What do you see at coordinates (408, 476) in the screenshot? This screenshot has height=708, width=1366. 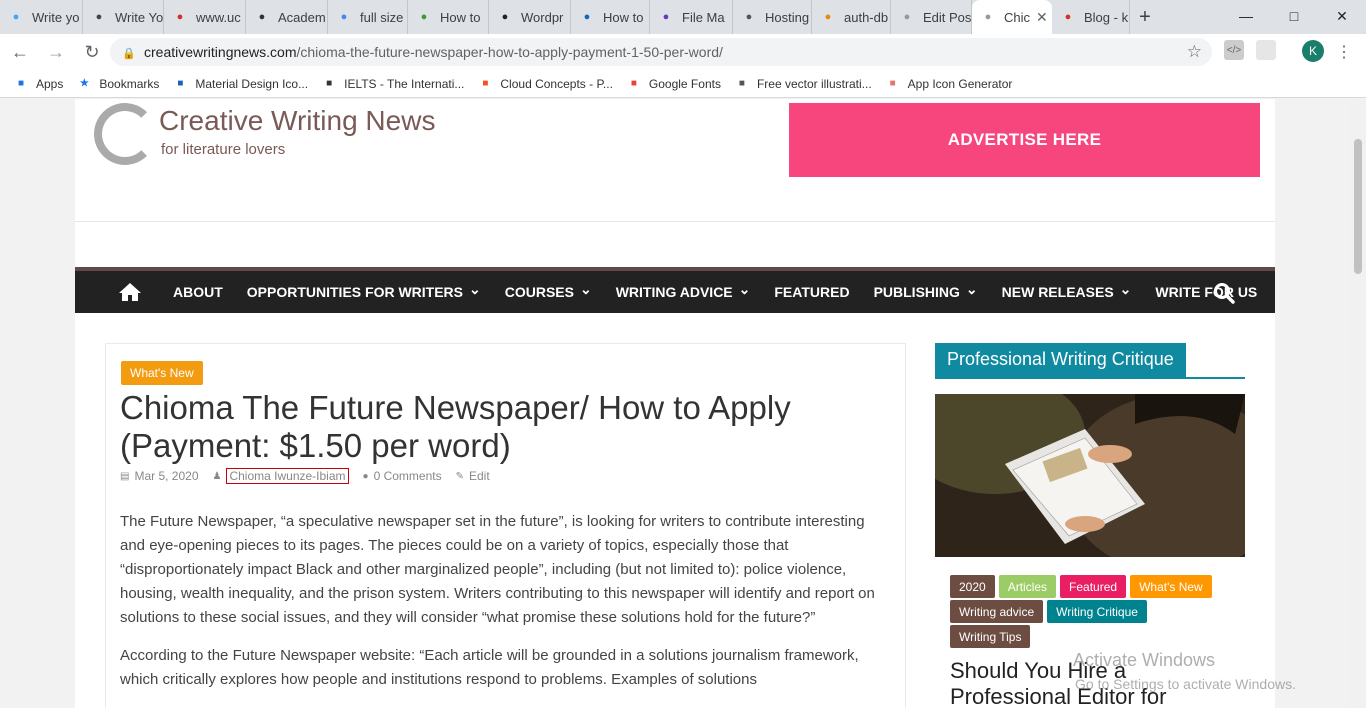 I see `comments-link: 0 Comments` at bounding box center [408, 476].